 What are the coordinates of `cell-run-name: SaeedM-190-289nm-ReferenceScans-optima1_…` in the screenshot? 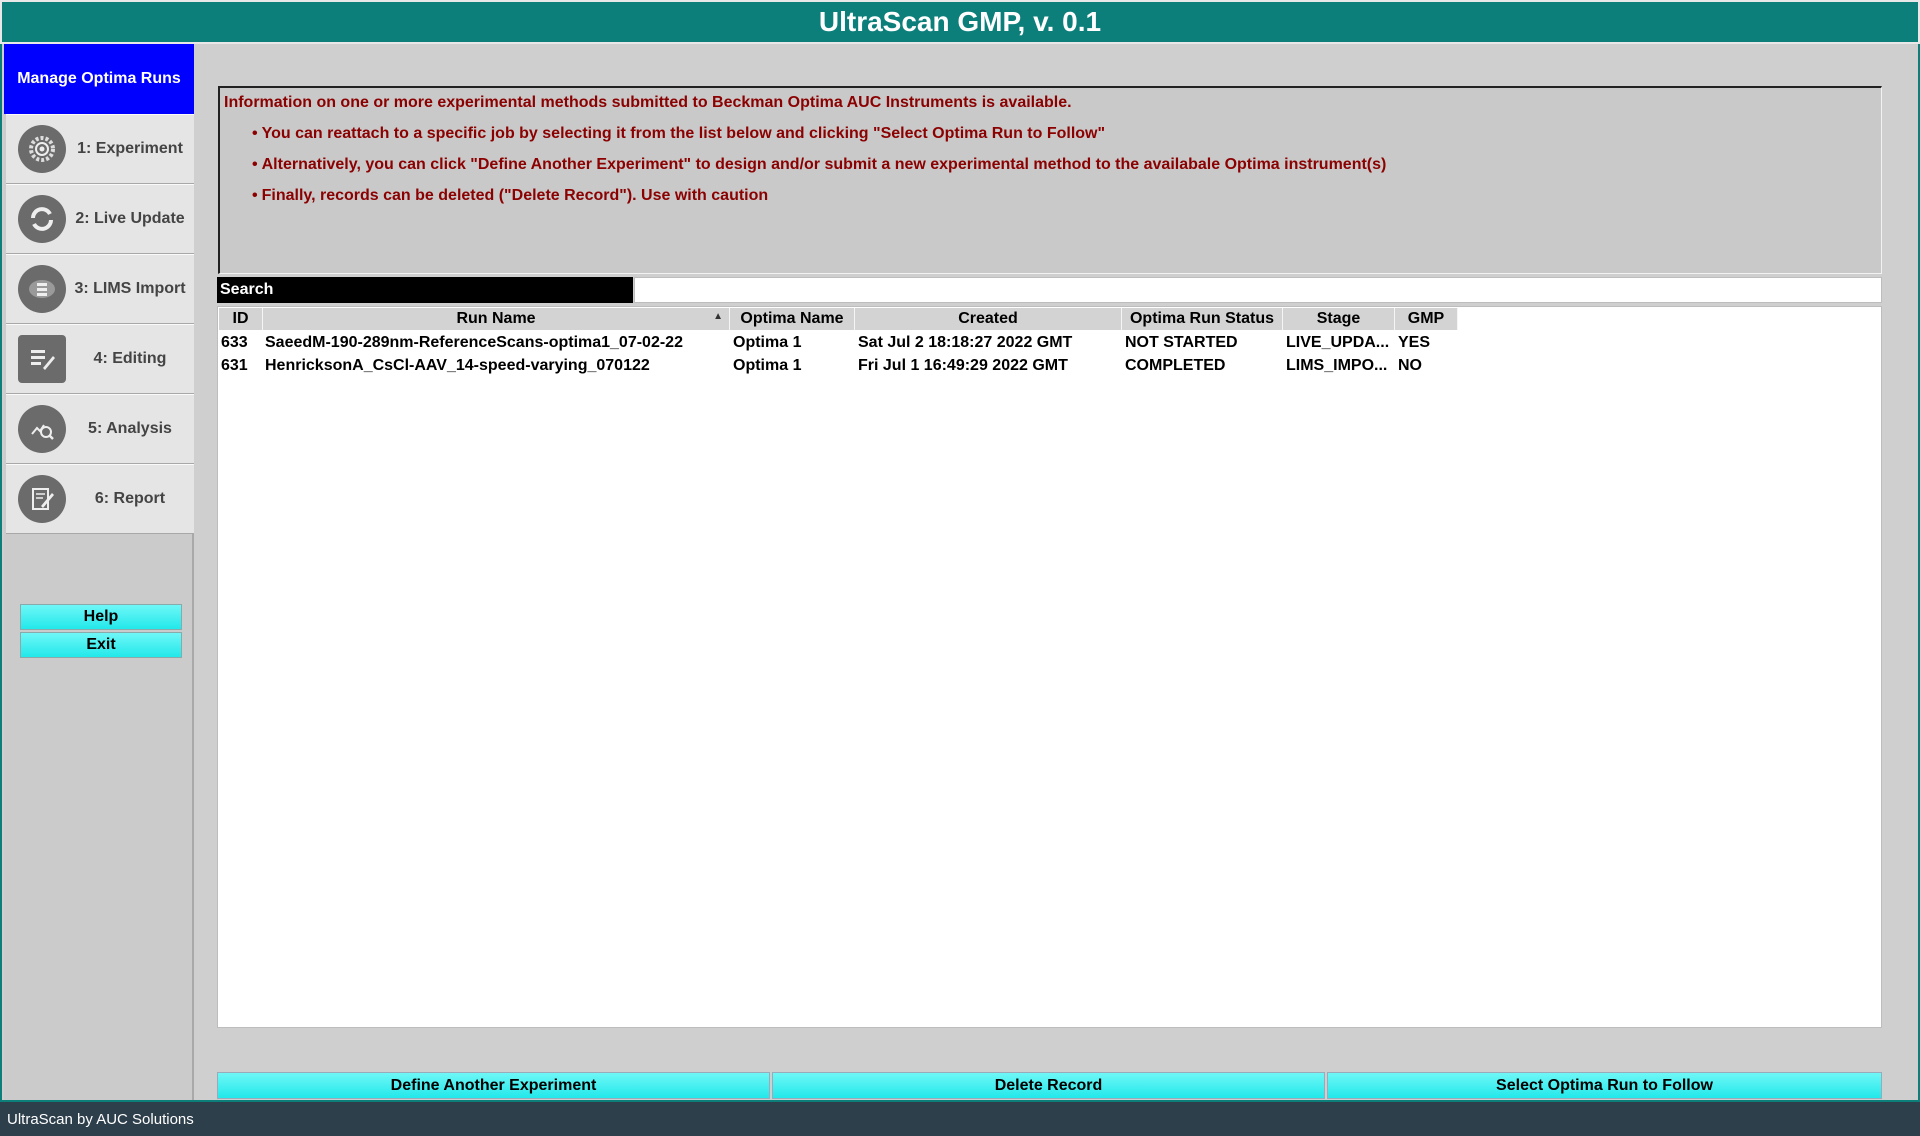 It's located at (474, 342).